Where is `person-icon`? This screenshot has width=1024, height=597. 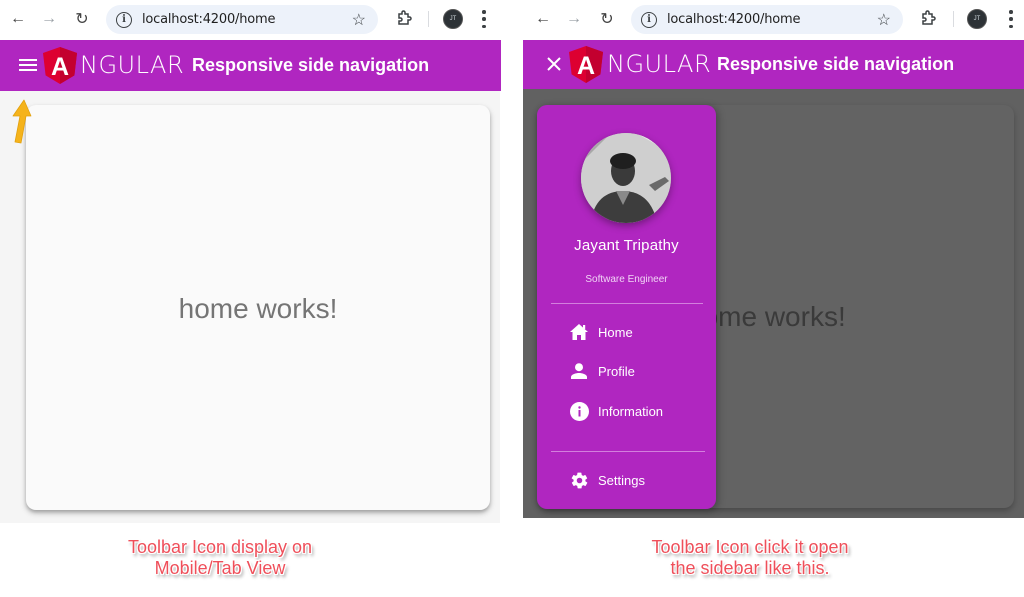 person-icon is located at coordinates (579, 371).